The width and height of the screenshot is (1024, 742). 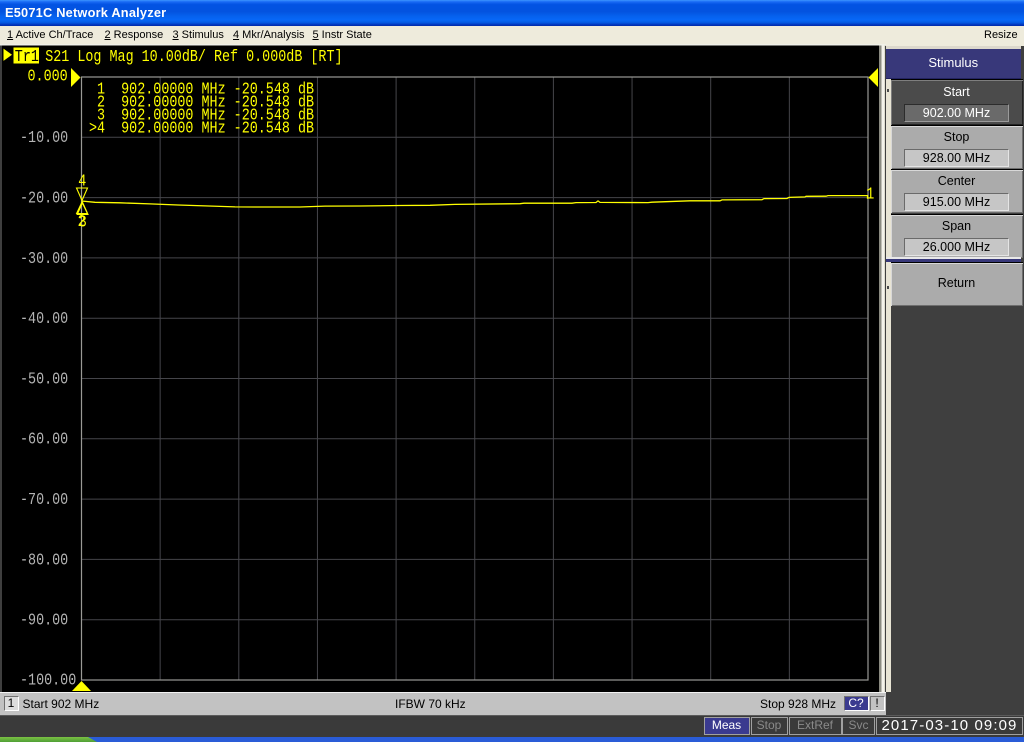 I want to click on svg-text: -70.00, so click(x=44, y=500).